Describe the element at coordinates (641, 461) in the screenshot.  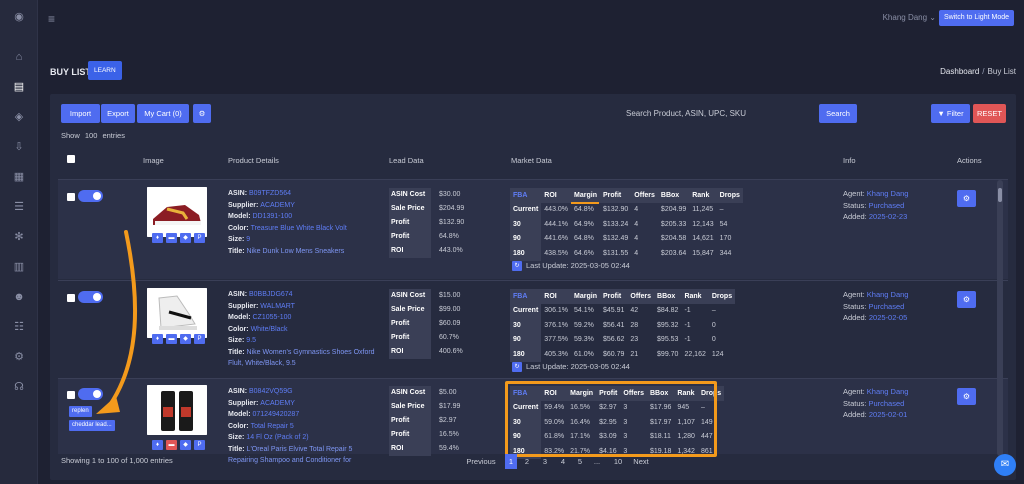
I see `next-page: Next` at that location.